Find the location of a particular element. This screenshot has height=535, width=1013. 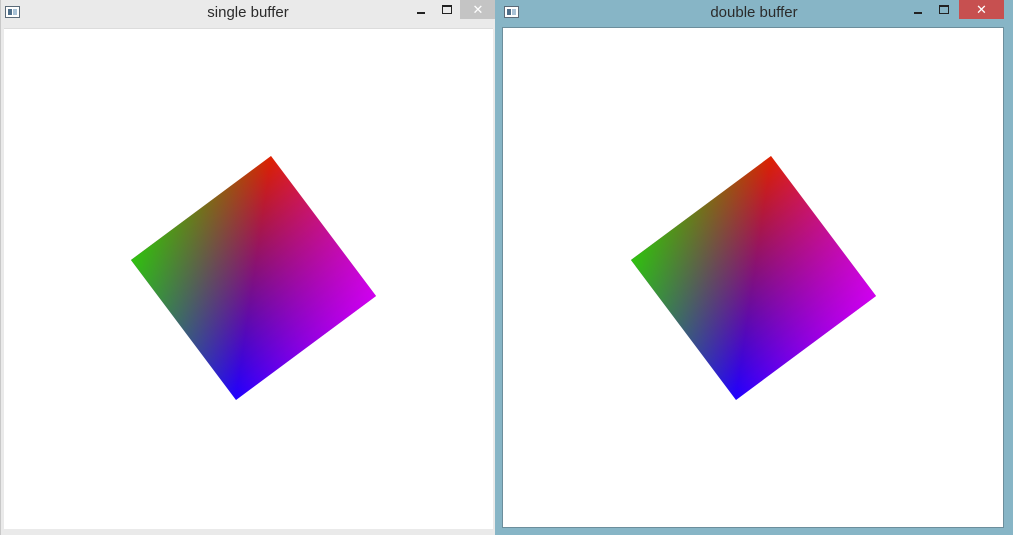

title-bar: double buffer ✕ is located at coordinates (754, 13).